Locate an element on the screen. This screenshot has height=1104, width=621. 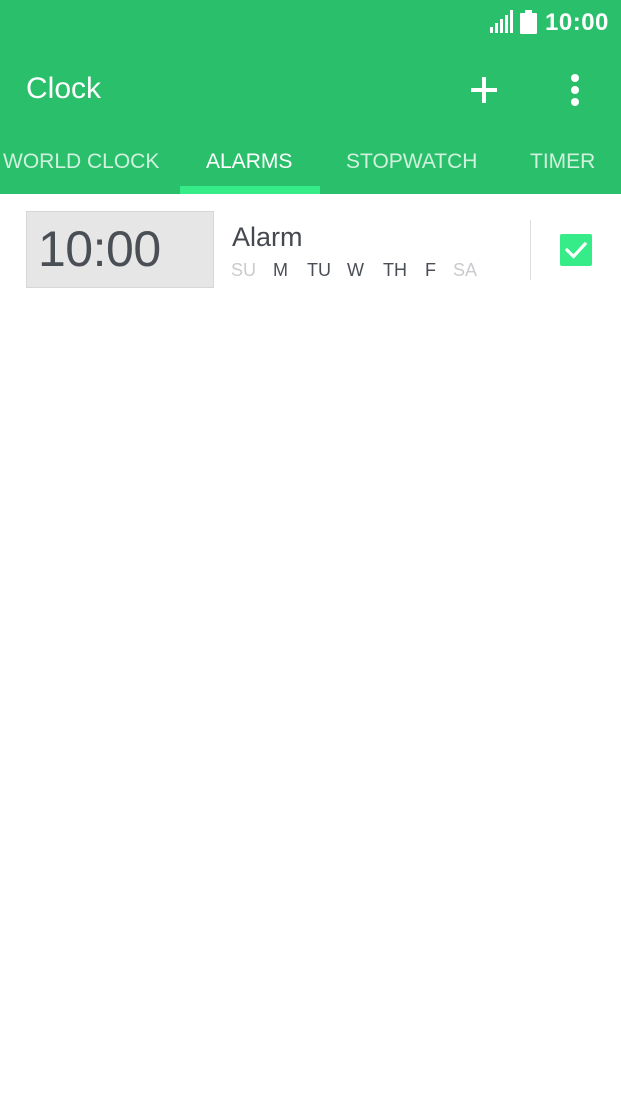
add-alarm-button is located at coordinates (484, 90).